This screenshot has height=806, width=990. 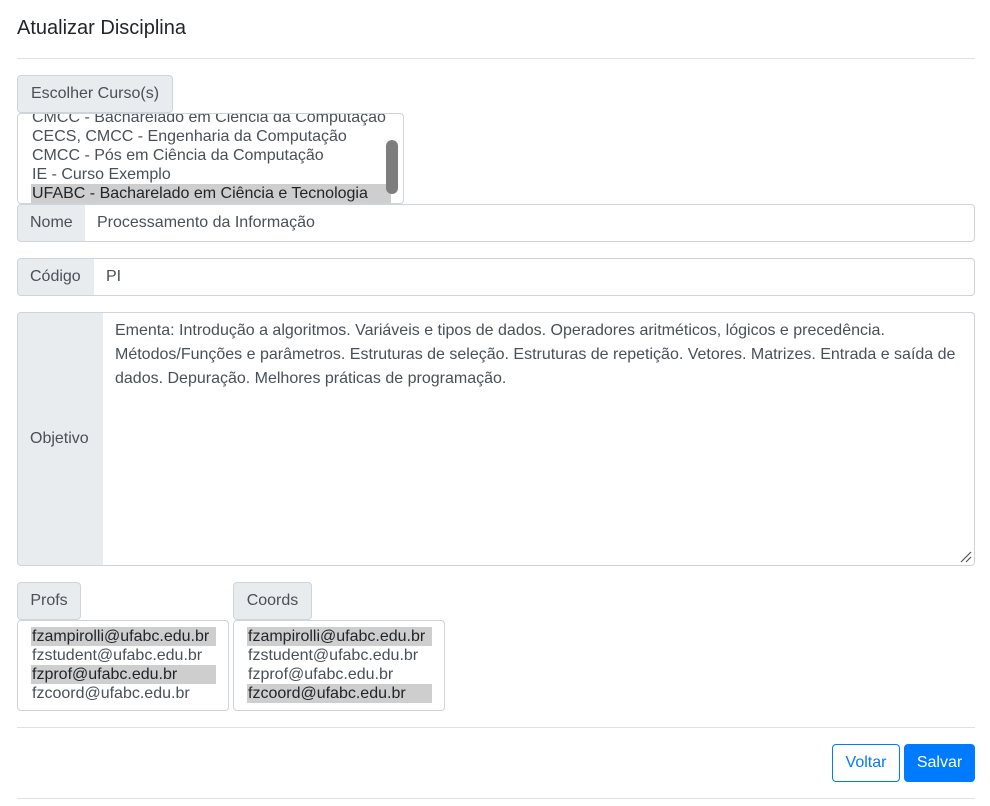 I want to click on nome-input-group: Nome Processamento da Informação, so click(x=496, y=223).